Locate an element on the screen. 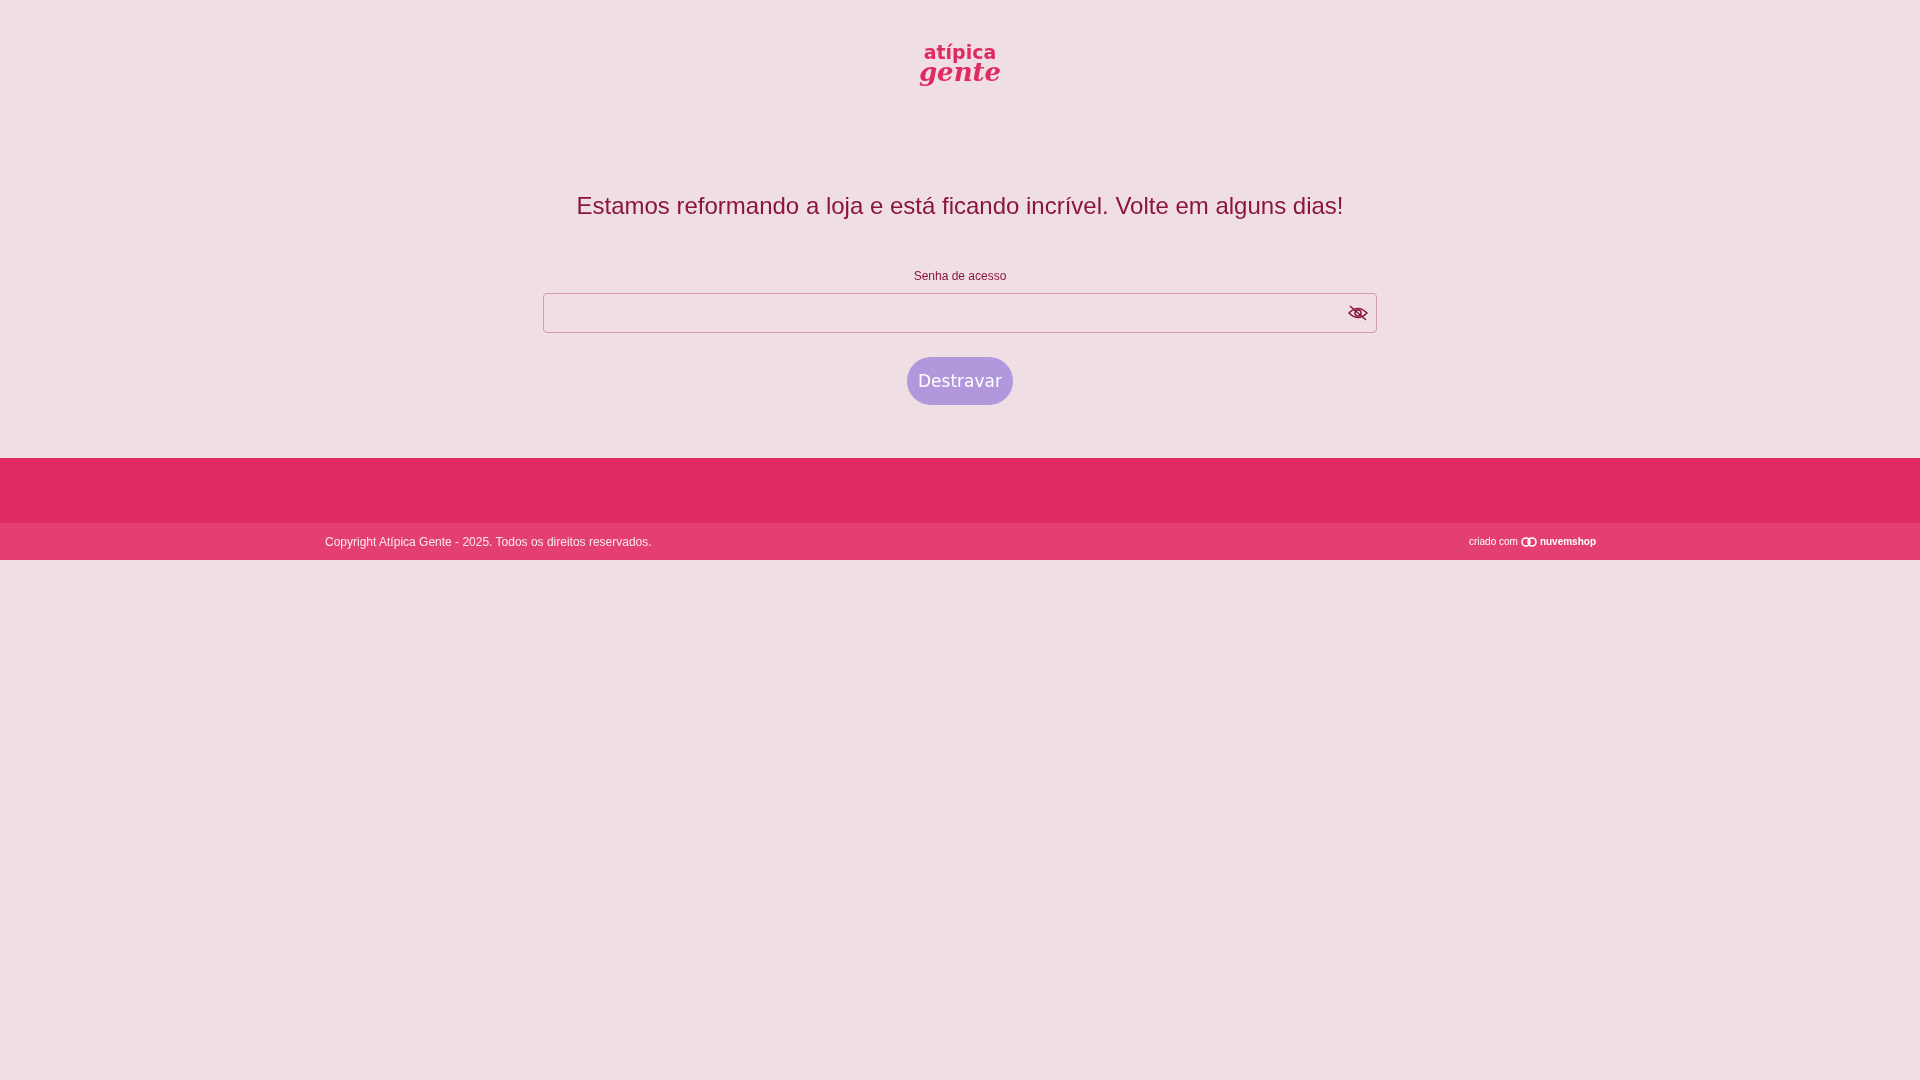 This screenshot has width=1920, height=1080. logo-text: atípica is located at coordinates (960, 53).